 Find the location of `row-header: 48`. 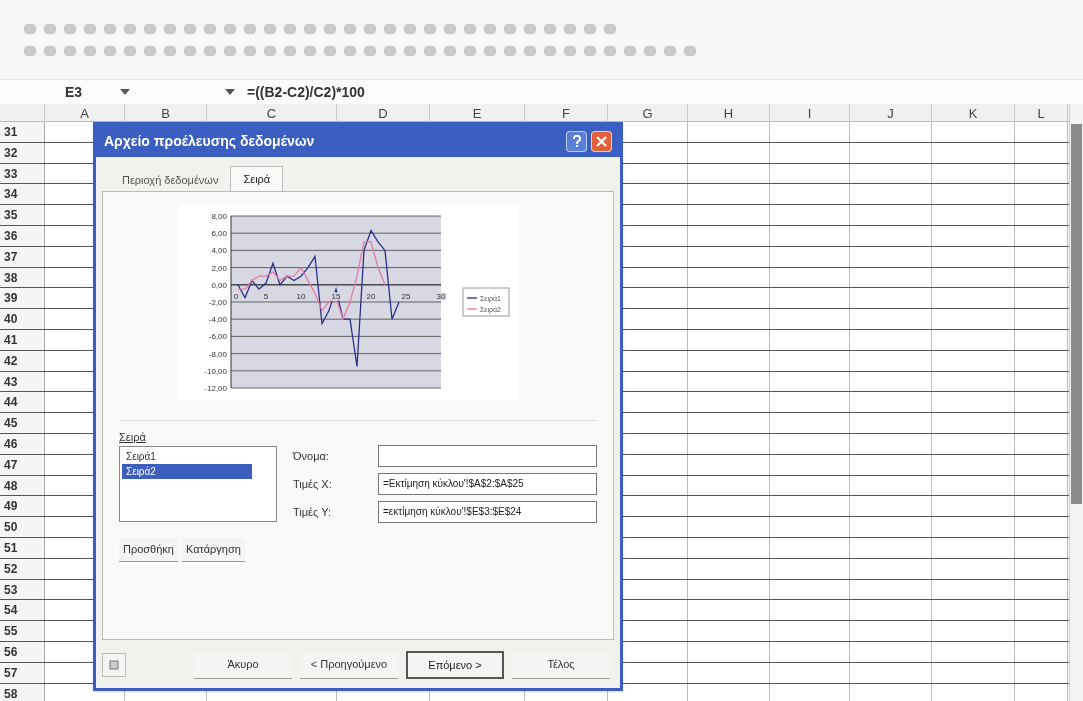

row-header: 48 is located at coordinates (22, 485).